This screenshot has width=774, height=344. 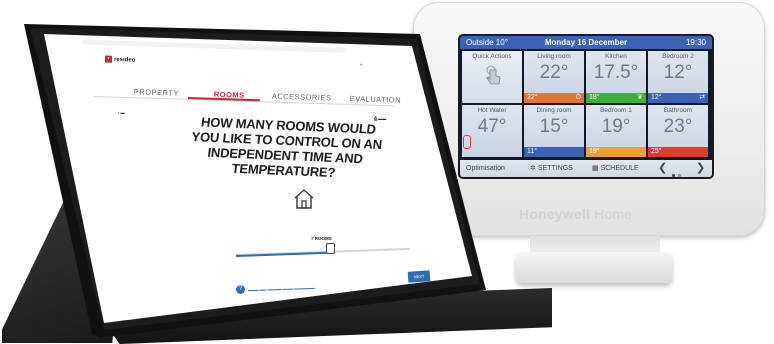 What do you see at coordinates (240, 289) in the screenshot?
I see `help-icon: ?` at bounding box center [240, 289].